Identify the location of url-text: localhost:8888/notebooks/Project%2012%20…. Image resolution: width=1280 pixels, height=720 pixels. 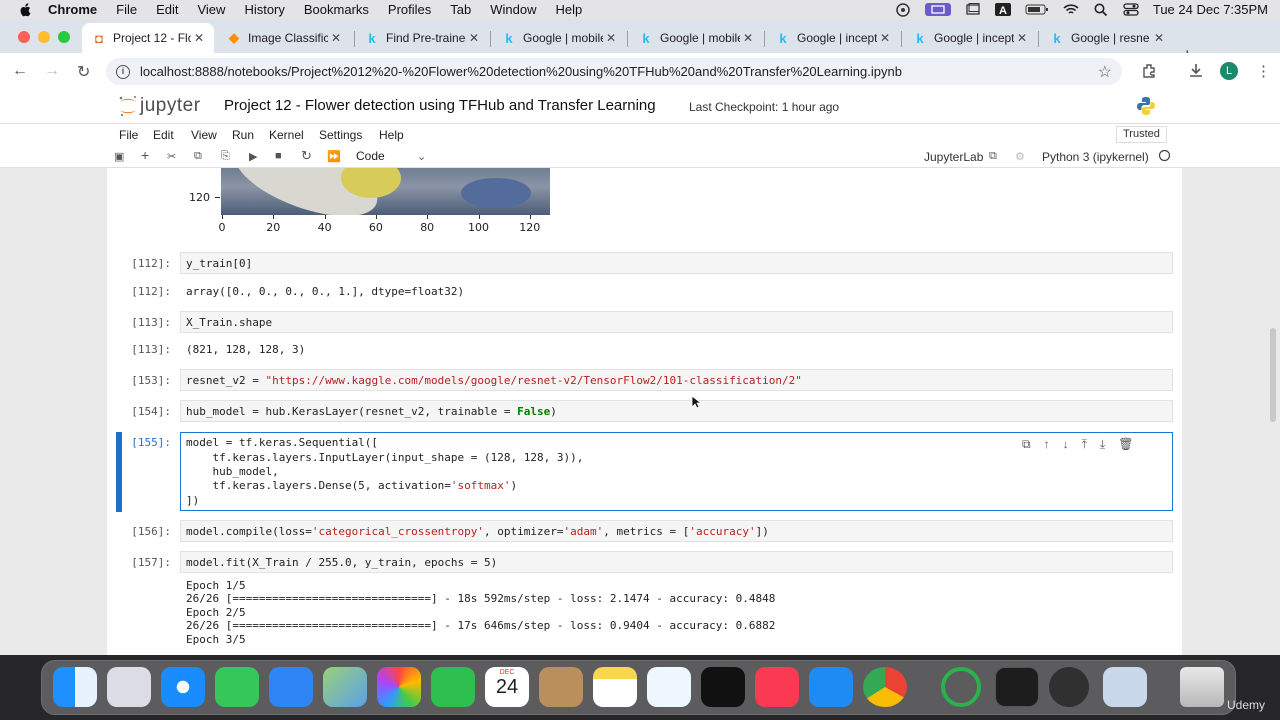
(521, 71).